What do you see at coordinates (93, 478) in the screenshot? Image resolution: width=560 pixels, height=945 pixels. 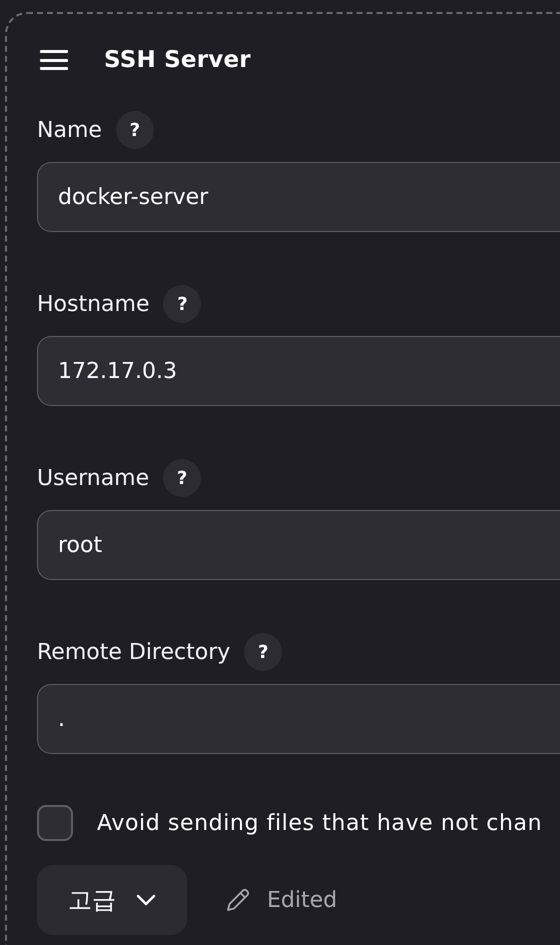 I see `field-label: Username` at bounding box center [93, 478].